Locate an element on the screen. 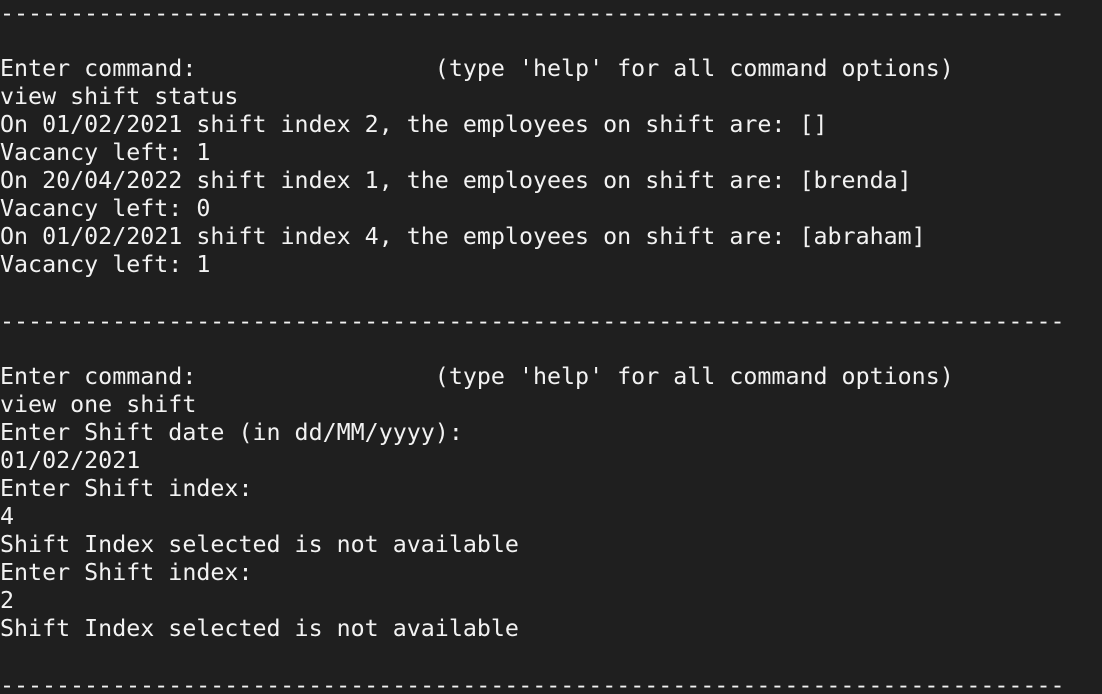 The height and width of the screenshot is (694, 1102). entered-command: view shift status is located at coordinates (119, 96).